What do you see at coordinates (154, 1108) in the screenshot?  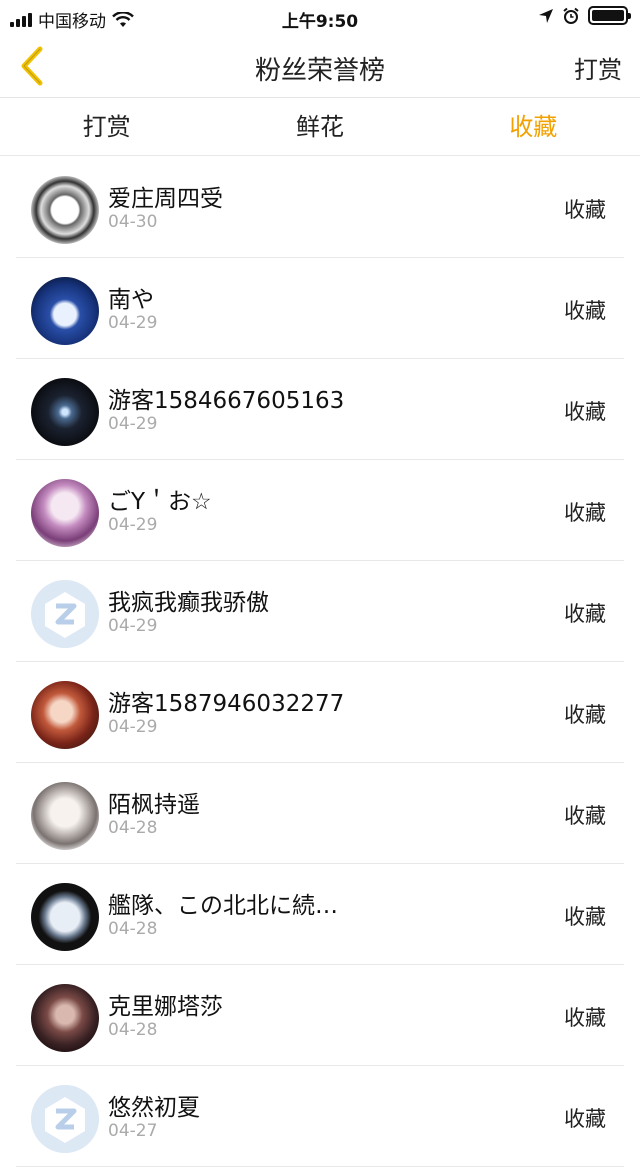 I see `user-name: 悠然初夏` at bounding box center [154, 1108].